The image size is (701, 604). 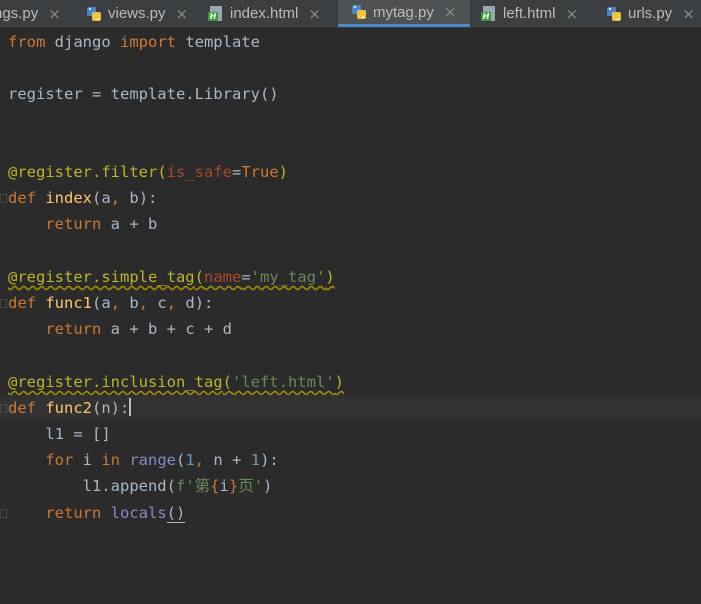 I want to click on tab-label: left.html, so click(x=529, y=13).